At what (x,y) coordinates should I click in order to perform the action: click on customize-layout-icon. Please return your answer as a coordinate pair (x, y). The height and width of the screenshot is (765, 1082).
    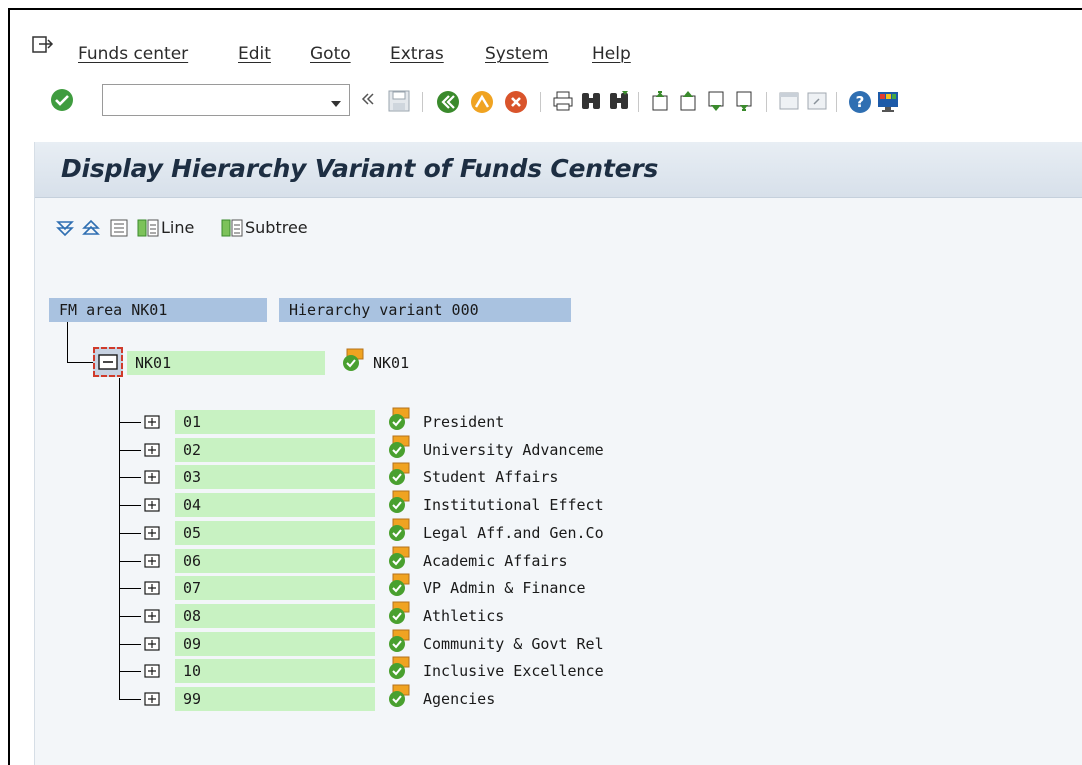
    Looking at the image, I should click on (888, 104).